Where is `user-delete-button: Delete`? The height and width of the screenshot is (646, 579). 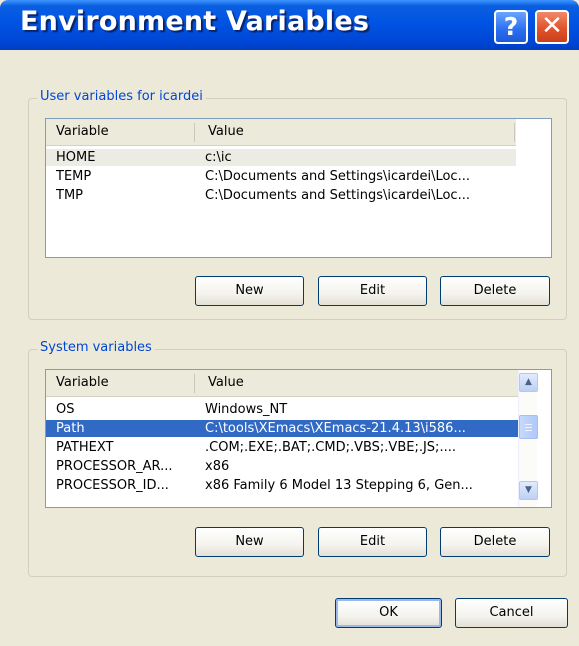 user-delete-button: Delete is located at coordinates (495, 291).